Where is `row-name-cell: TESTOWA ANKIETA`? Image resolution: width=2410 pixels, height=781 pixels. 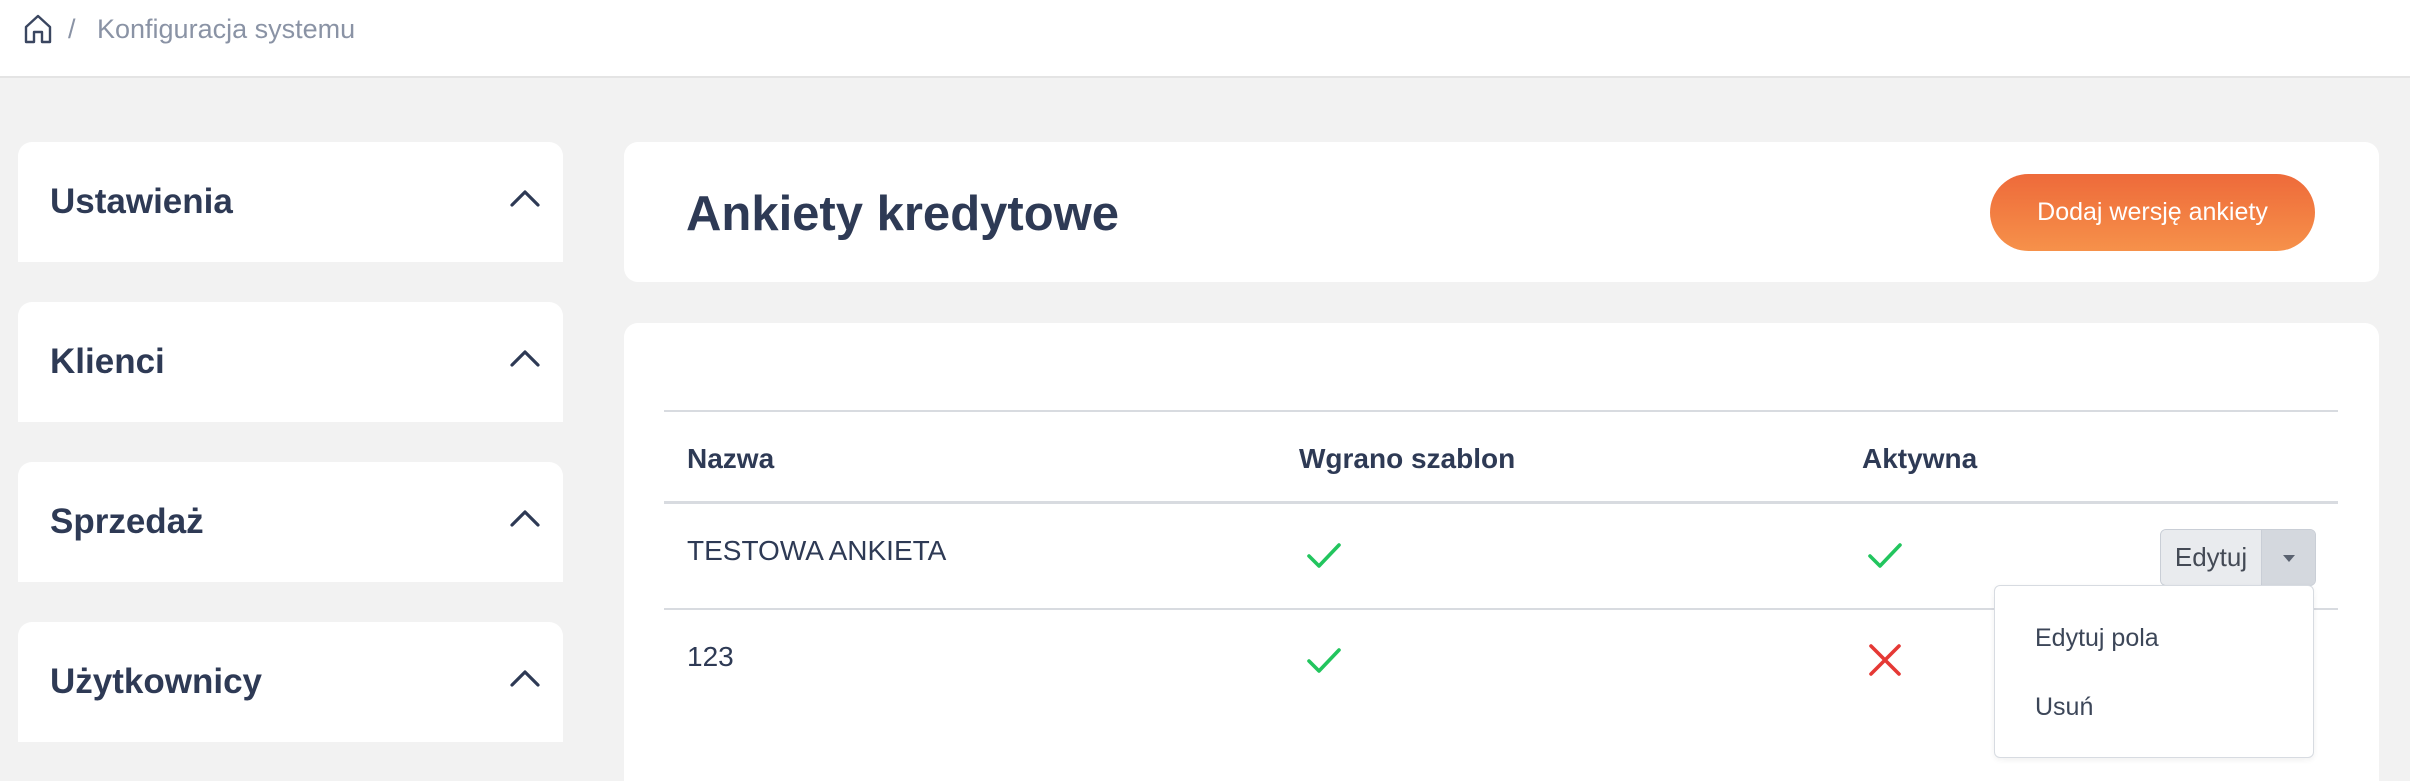 row-name-cell: TESTOWA ANKIETA is located at coordinates (817, 550).